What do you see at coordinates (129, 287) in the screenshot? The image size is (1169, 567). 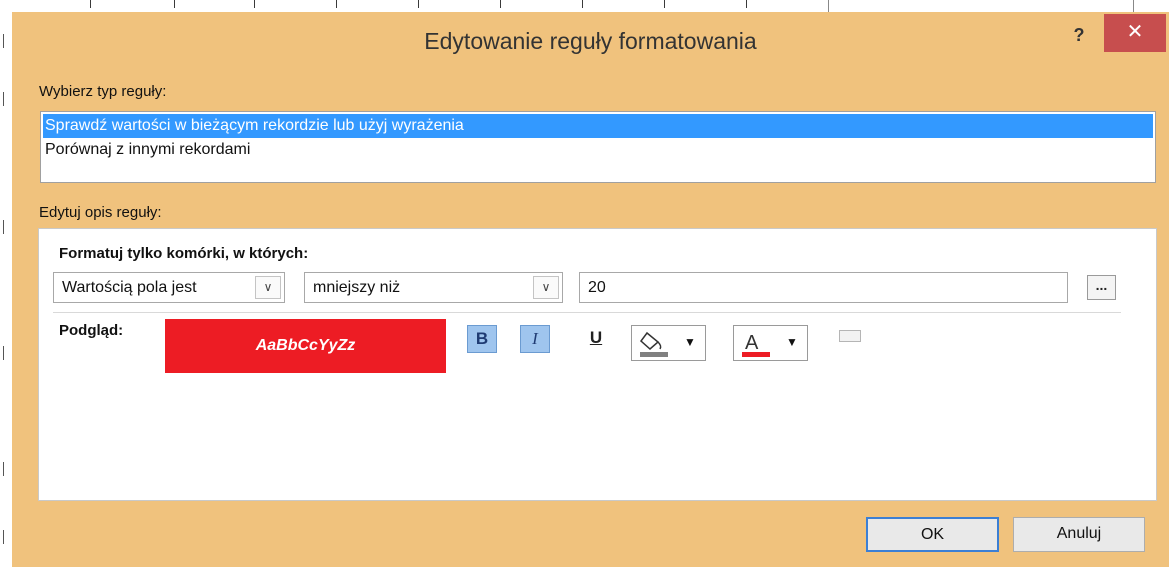 I see `condition-field-value: Wartością pola jest` at bounding box center [129, 287].